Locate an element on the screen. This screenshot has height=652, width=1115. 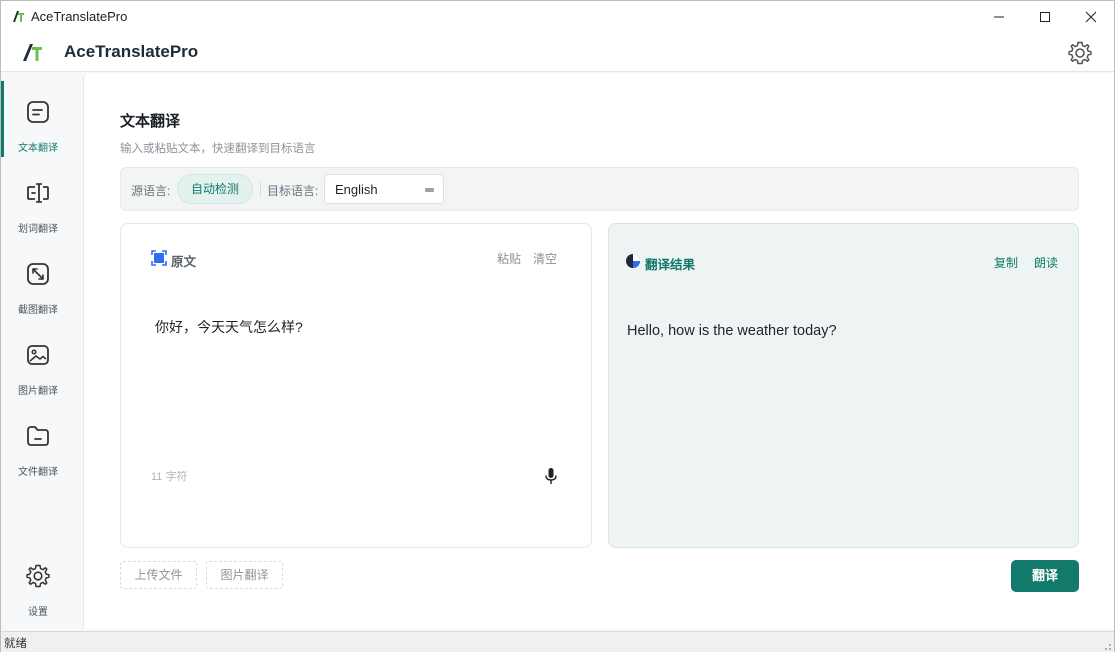
copy-button: 复制 is located at coordinates (1006, 262).